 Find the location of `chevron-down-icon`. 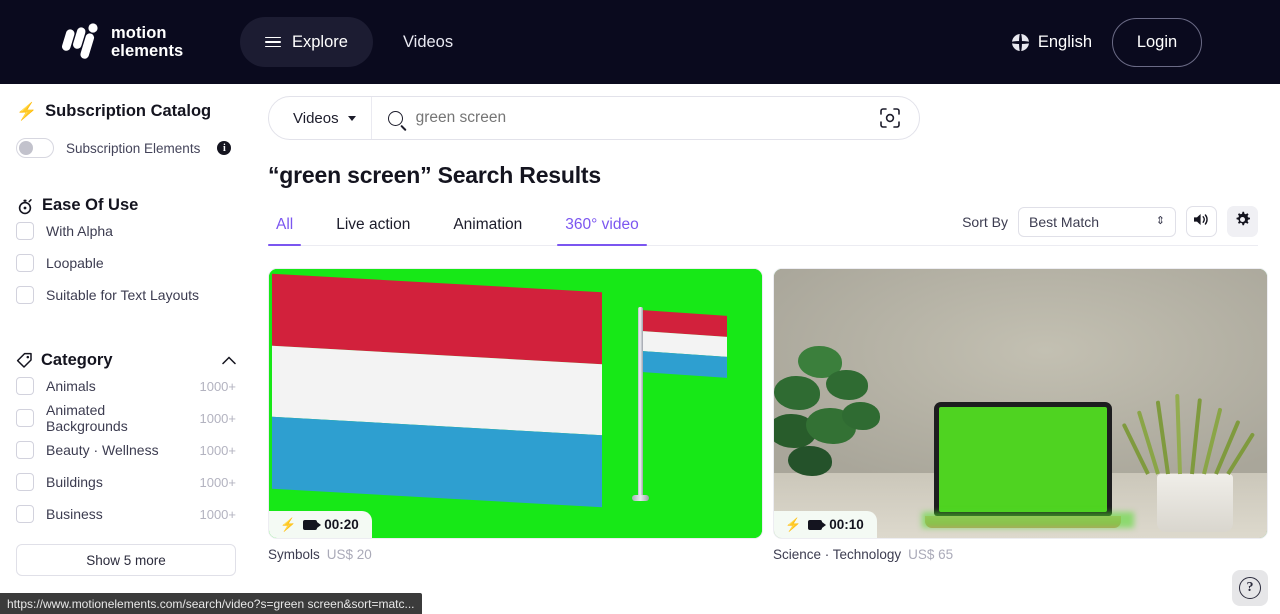

chevron-down-icon is located at coordinates (351, 118).